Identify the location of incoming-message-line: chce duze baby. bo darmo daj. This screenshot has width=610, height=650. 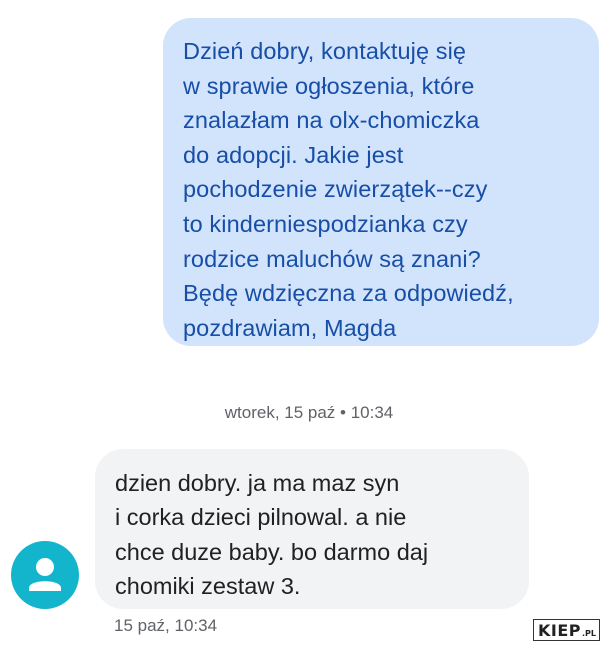
(272, 551).